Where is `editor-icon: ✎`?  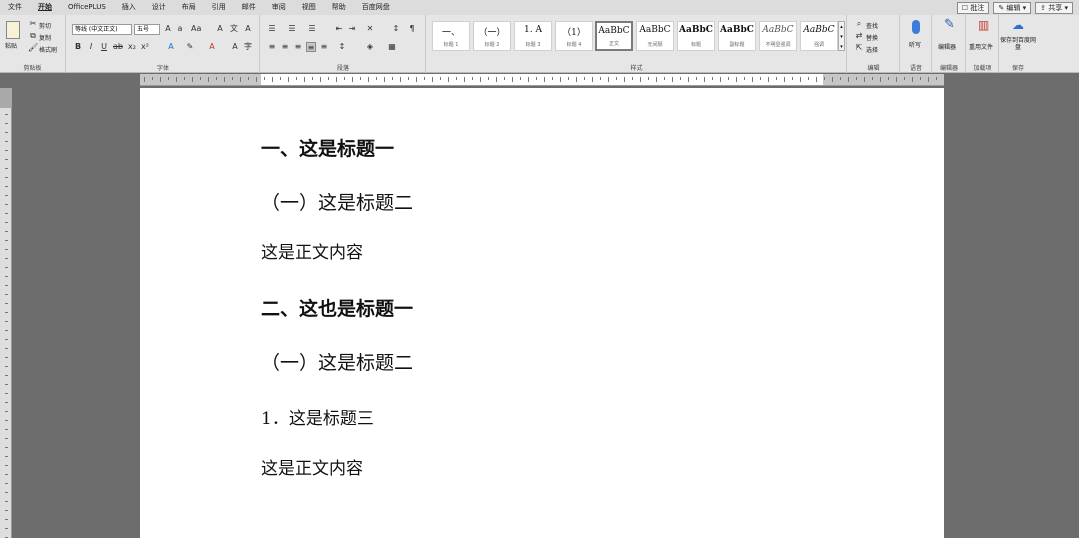 editor-icon: ✎ is located at coordinates (949, 24).